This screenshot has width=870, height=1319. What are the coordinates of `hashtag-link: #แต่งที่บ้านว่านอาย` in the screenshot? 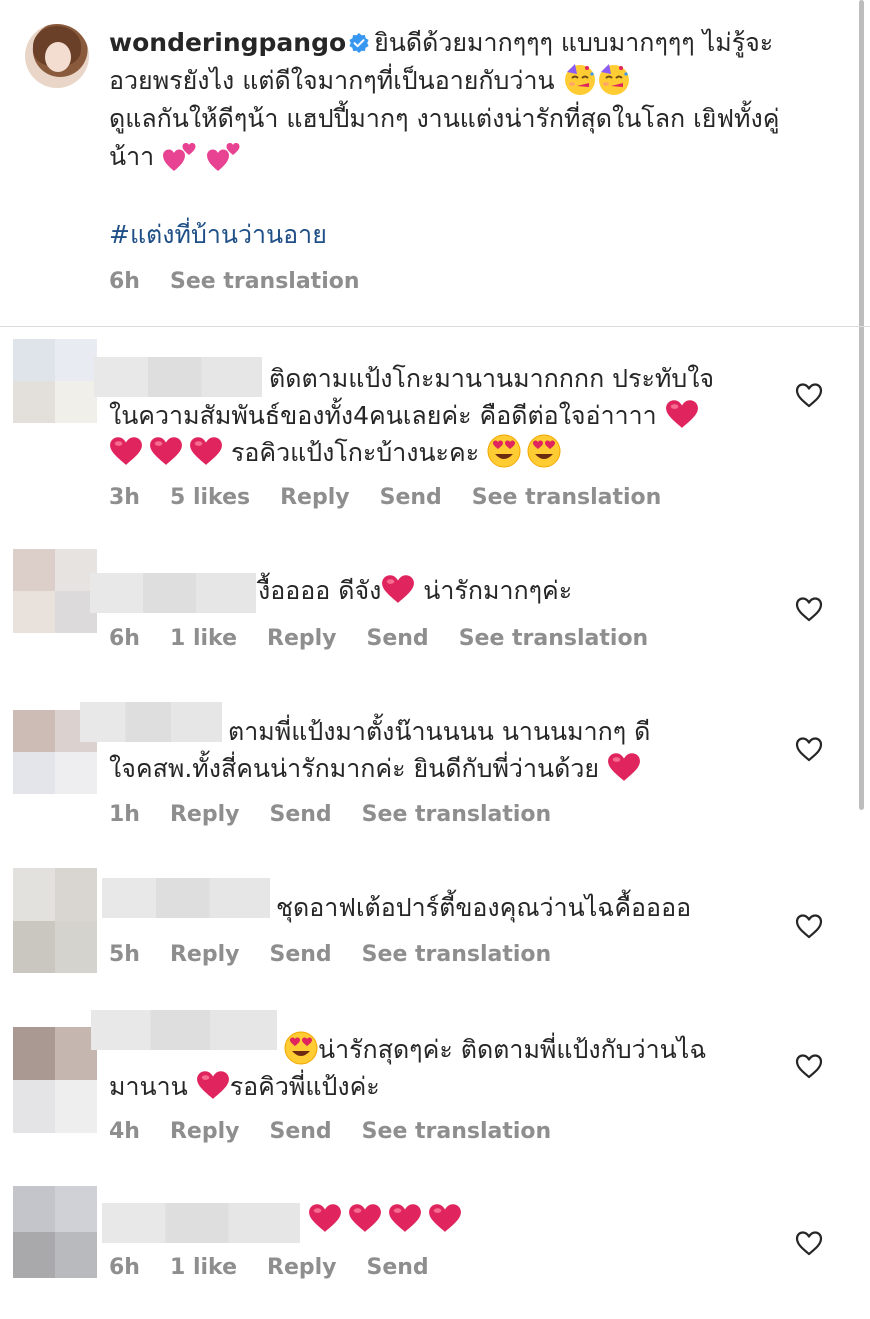 It's located at (218, 235).